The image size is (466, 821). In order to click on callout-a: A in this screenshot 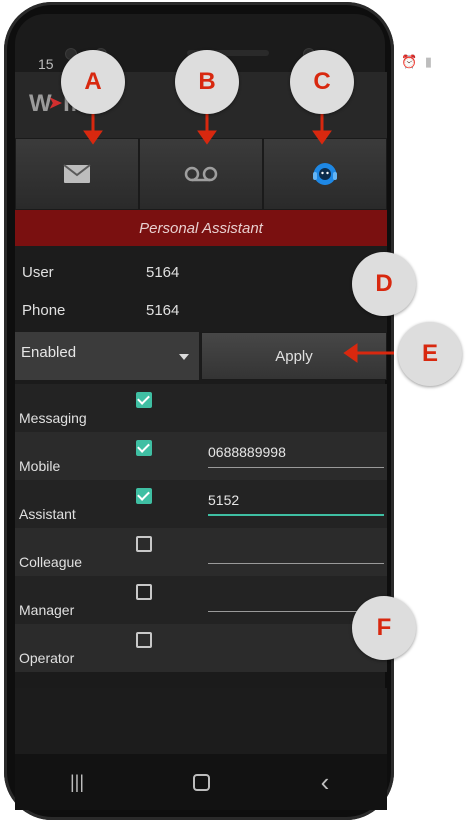, I will do `click(93, 82)`.